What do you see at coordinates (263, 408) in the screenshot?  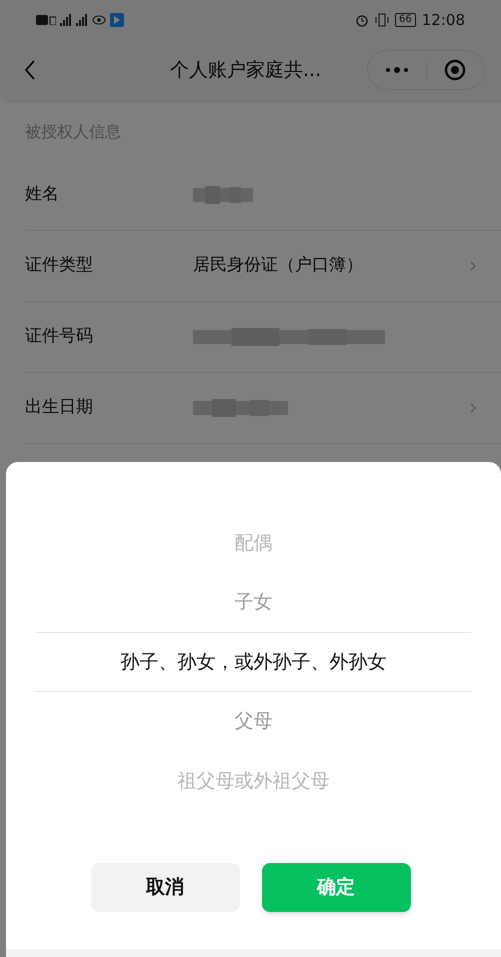 I see `form-row: 出生日期` at bounding box center [263, 408].